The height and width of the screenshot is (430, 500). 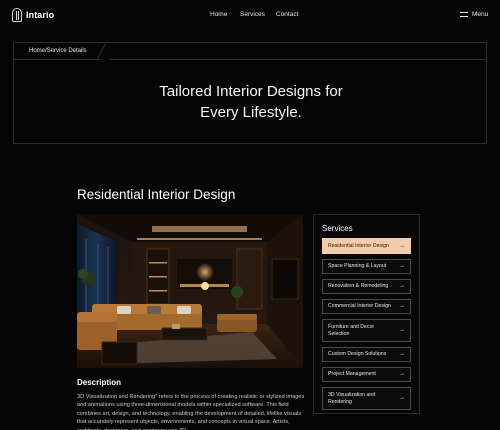 I want to click on service-item-renovation: Renovation & Remodeling →, so click(x=366, y=286).